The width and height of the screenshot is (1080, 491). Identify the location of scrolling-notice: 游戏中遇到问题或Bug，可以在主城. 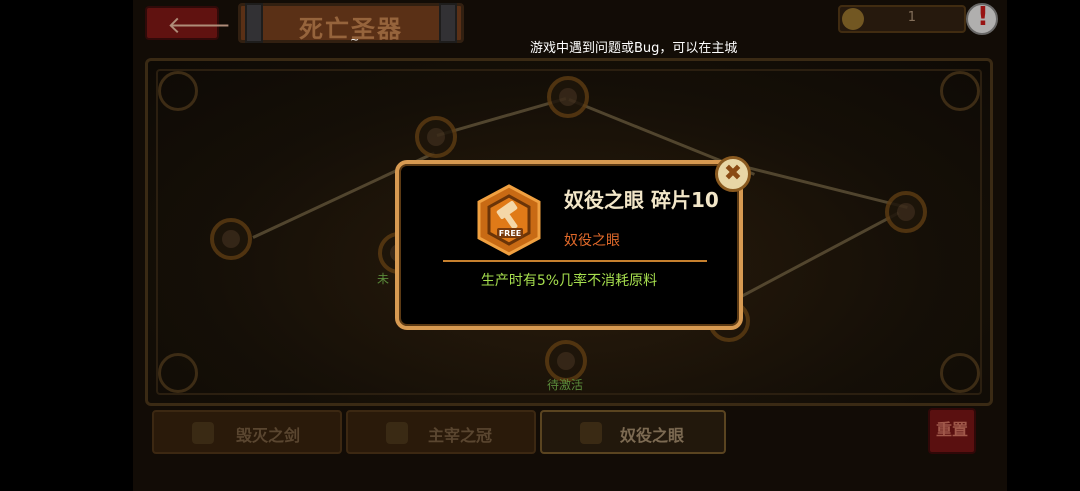
(634, 48).